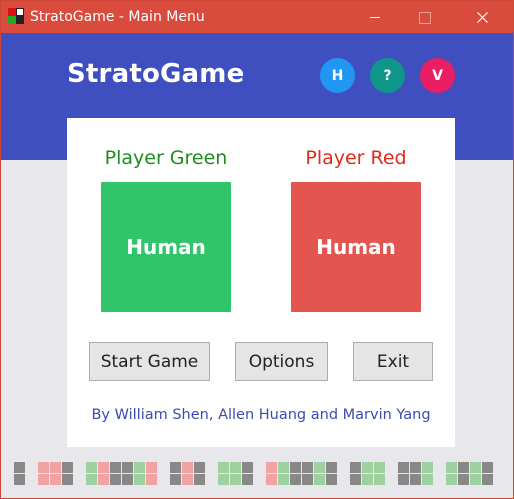 The image size is (514, 499). I want to click on exit-button: Exit, so click(393, 361).